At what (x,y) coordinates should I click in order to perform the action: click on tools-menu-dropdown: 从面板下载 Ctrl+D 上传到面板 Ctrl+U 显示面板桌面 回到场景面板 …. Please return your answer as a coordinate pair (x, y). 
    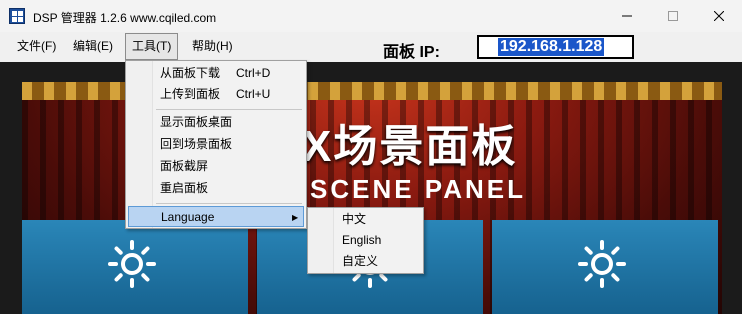
    Looking at the image, I should click on (216, 144).